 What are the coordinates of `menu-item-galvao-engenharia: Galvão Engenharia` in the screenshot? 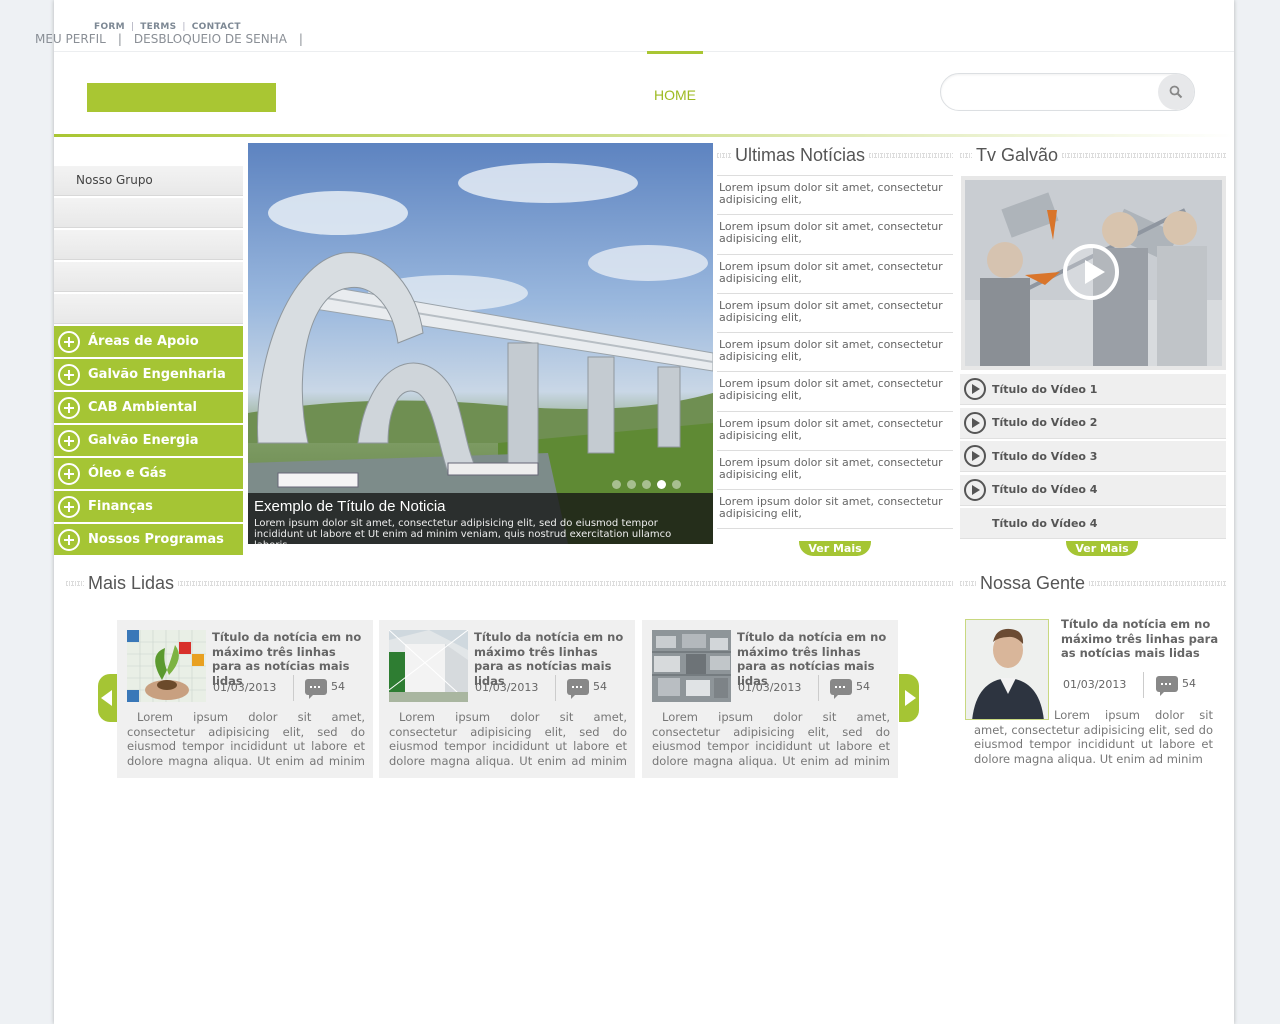 It's located at (148, 374).